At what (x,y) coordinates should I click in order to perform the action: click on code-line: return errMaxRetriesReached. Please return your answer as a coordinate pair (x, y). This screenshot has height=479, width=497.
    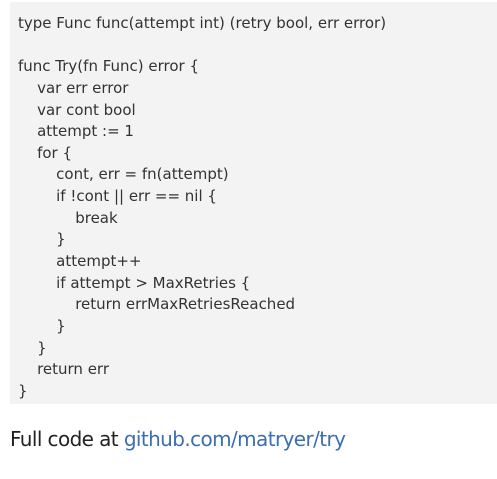
    Looking at the image, I should click on (157, 304).